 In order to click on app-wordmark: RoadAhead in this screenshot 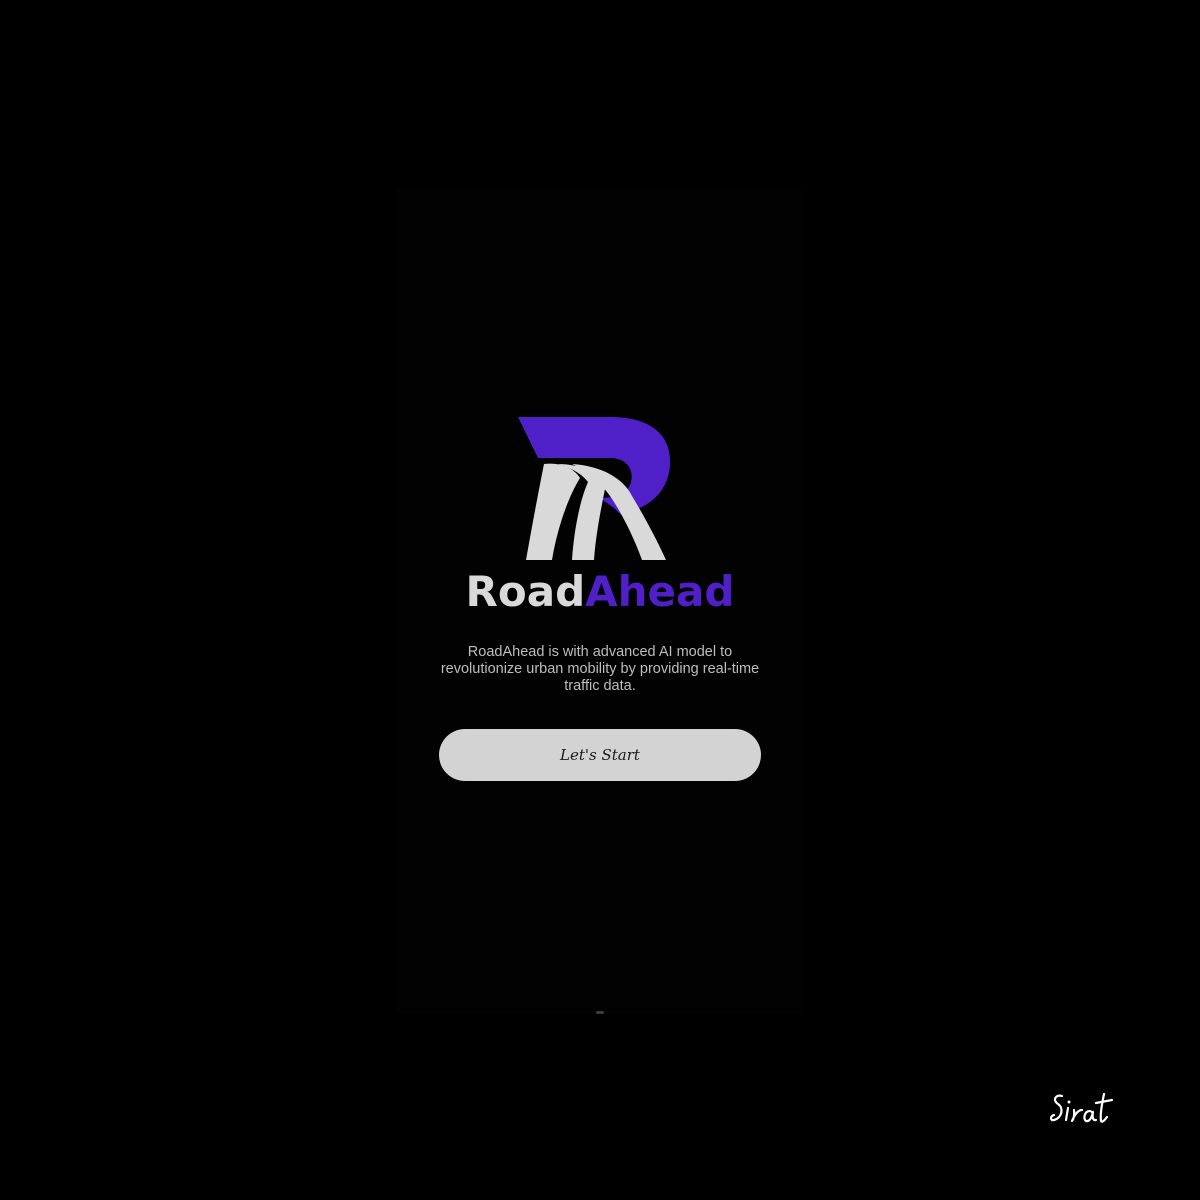, I will do `click(600, 592)`.